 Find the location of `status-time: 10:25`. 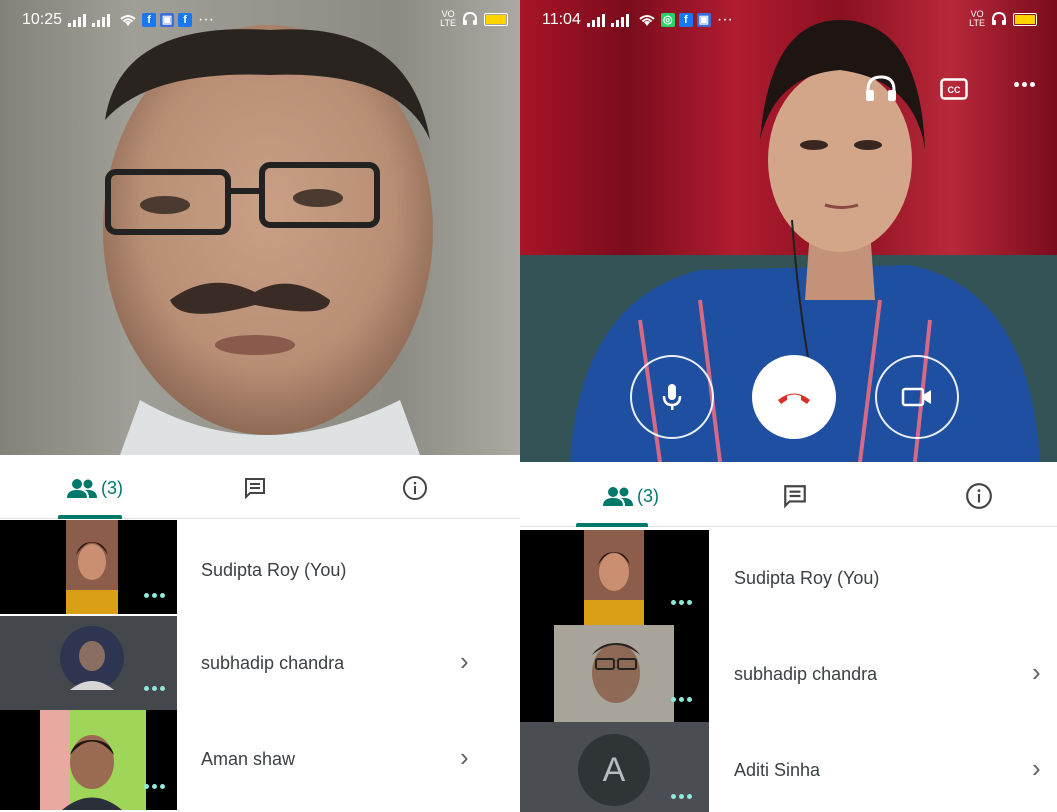

status-time: 10:25 is located at coordinates (42, 19).